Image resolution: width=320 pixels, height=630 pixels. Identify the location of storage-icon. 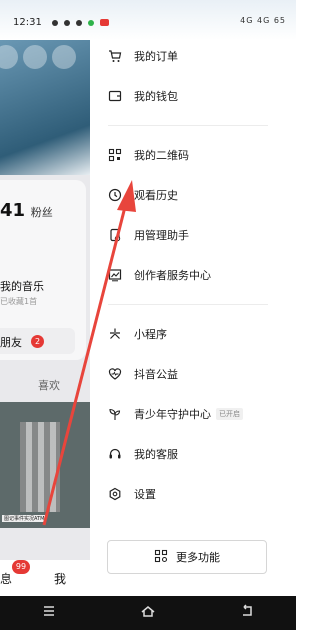
(115, 235).